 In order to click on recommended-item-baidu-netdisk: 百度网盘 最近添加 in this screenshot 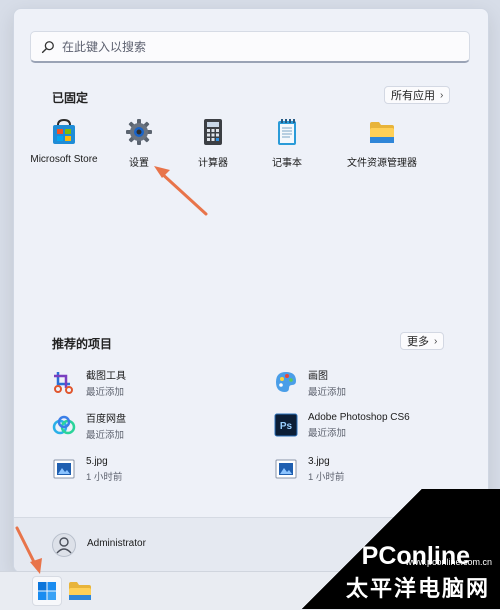, I will do `click(89, 425)`.